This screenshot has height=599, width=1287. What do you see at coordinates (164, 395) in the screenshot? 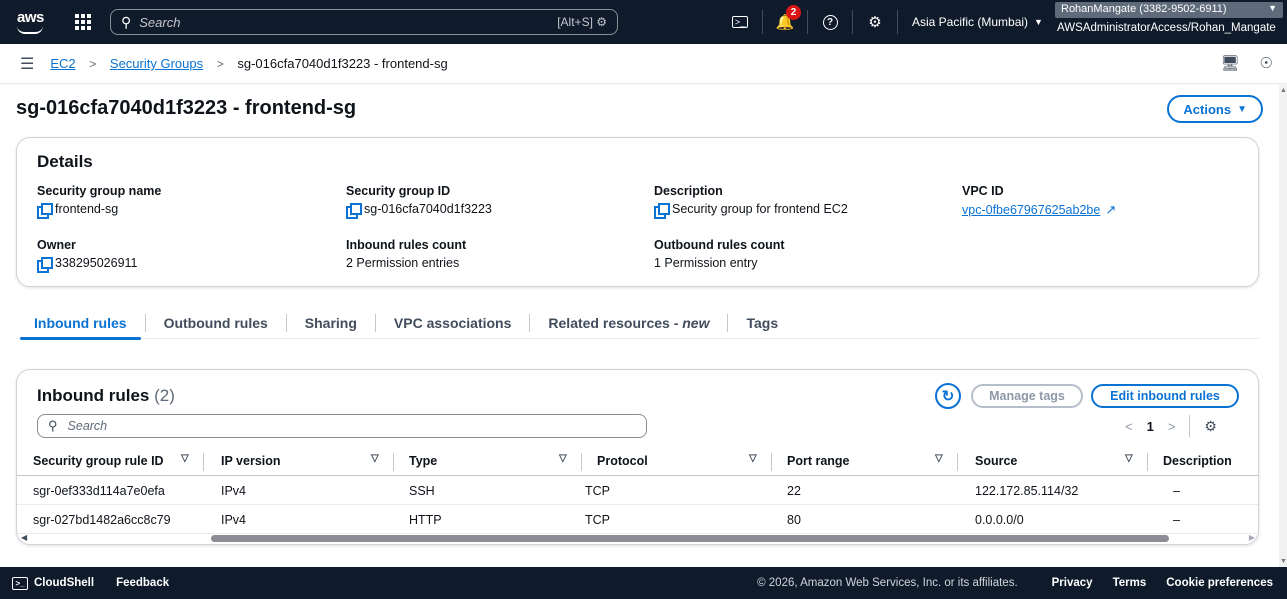
I see `rules-count: (2)` at bounding box center [164, 395].